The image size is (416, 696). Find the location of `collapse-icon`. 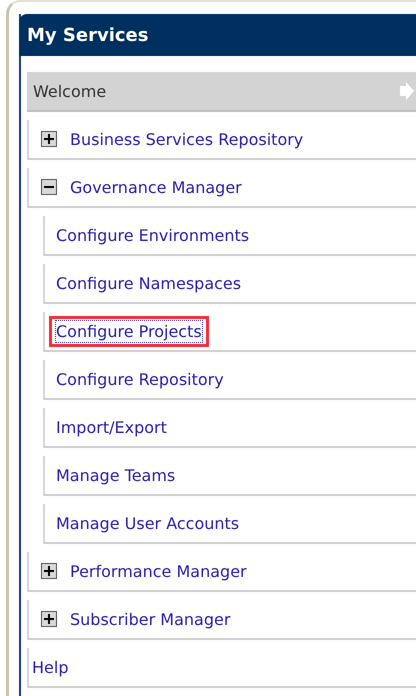

collapse-icon is located at coordinates (49, 187).